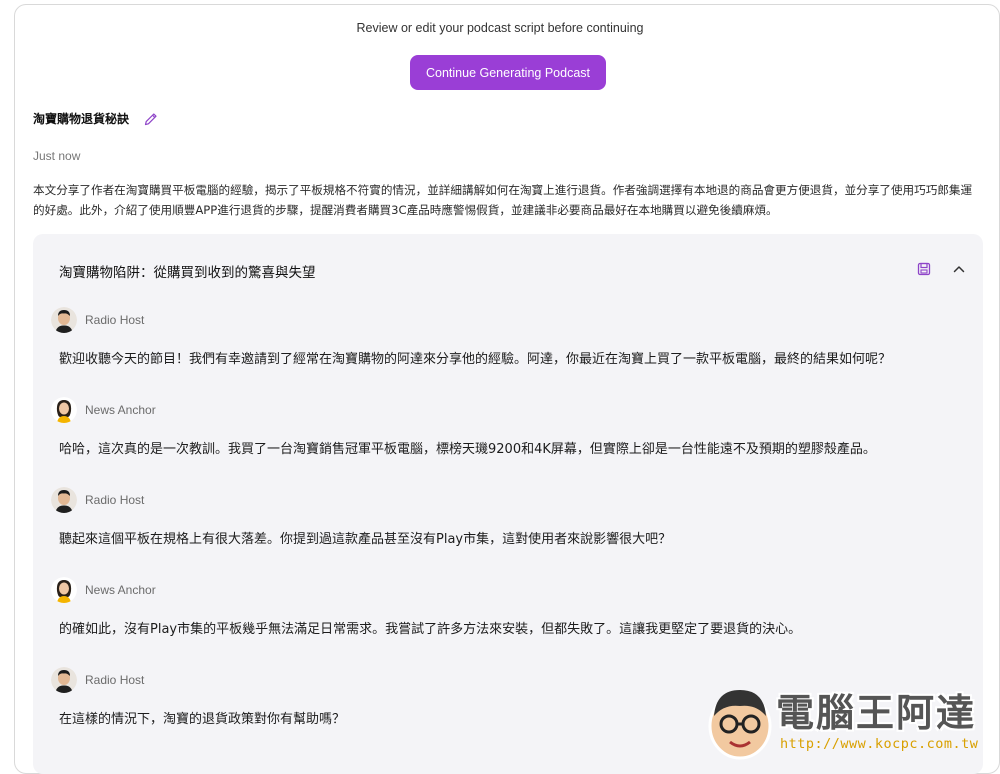  What do you see at coordinates (508, 72) in the screenshot?
I see `continue-generating-button: Continue Generating Podcast` at bounding box center [508, 72].